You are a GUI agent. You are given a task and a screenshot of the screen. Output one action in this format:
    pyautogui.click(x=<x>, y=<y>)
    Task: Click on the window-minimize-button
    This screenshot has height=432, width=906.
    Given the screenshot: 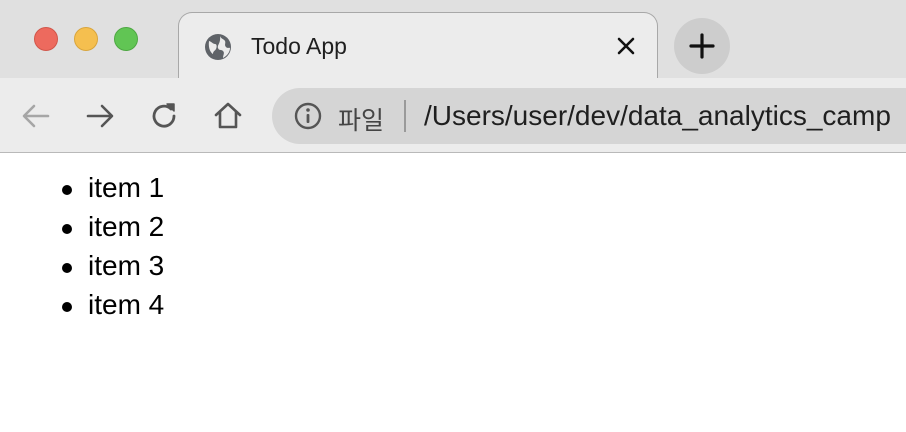 What is the action you would take?
    pyautogui.click(x=86, y=39)
    